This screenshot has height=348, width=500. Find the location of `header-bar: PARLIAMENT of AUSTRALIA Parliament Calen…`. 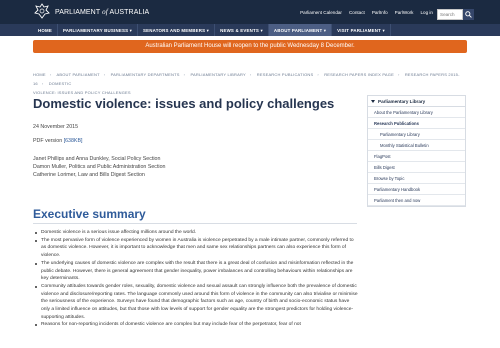

header-bar: PARLIAMENT of AUSTRALIA Parliament Calen… is located at coordinates (250, 12).